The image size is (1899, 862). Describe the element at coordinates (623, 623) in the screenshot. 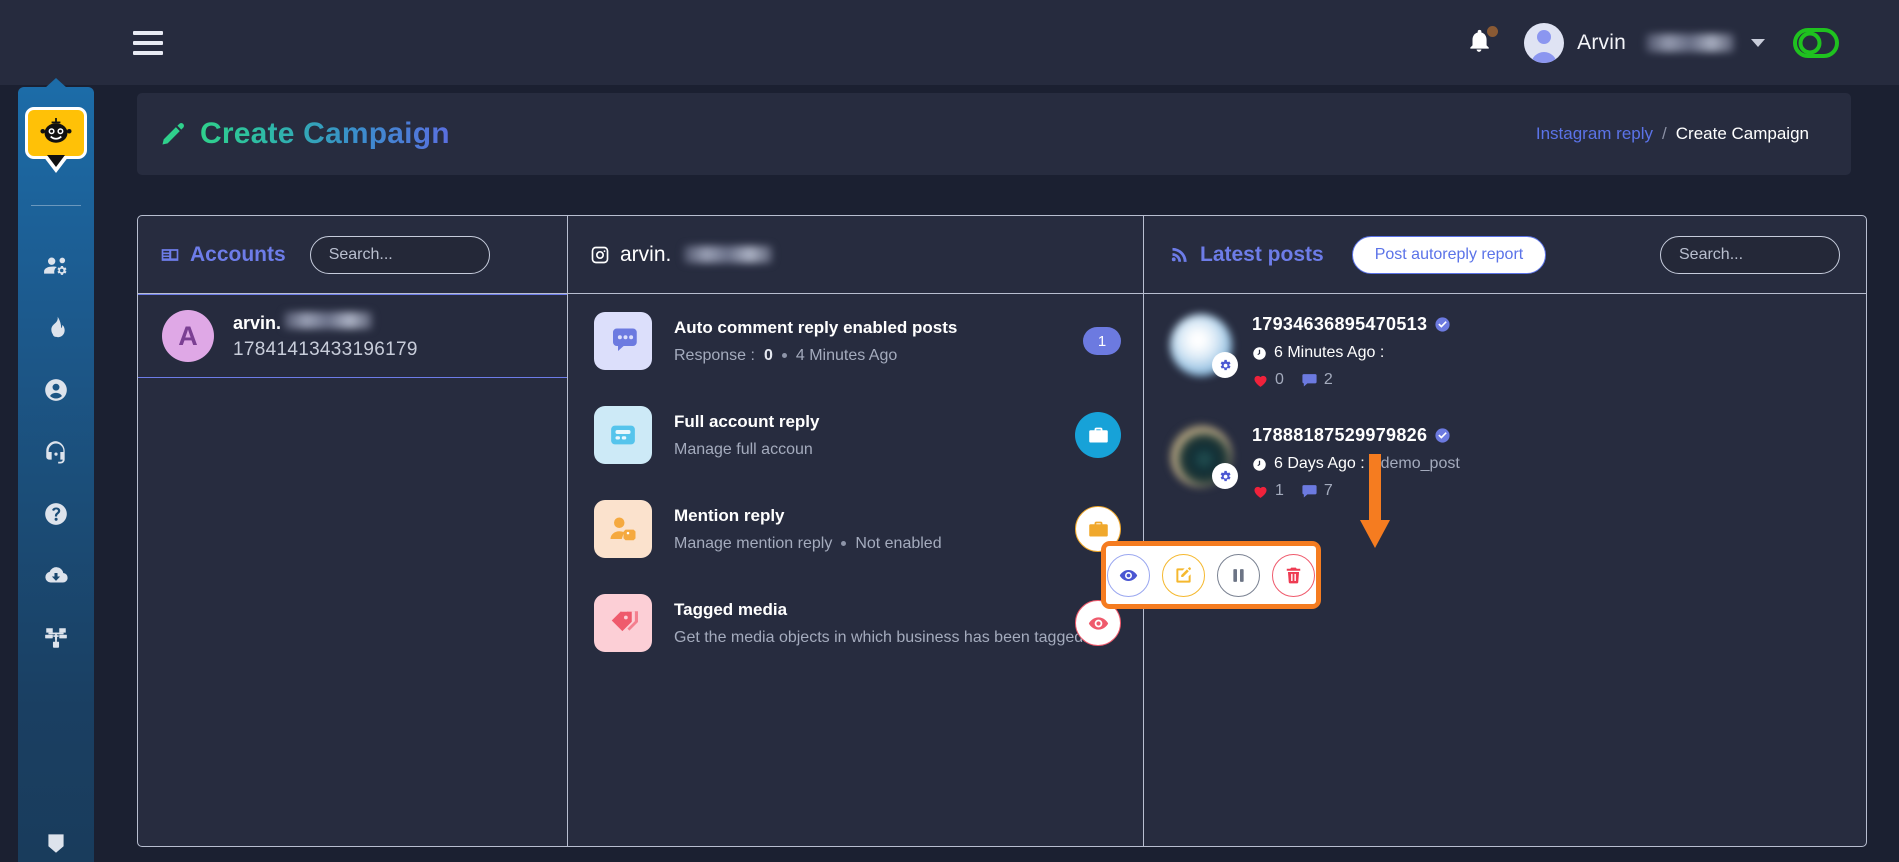

I see `tags-icon` at that location.